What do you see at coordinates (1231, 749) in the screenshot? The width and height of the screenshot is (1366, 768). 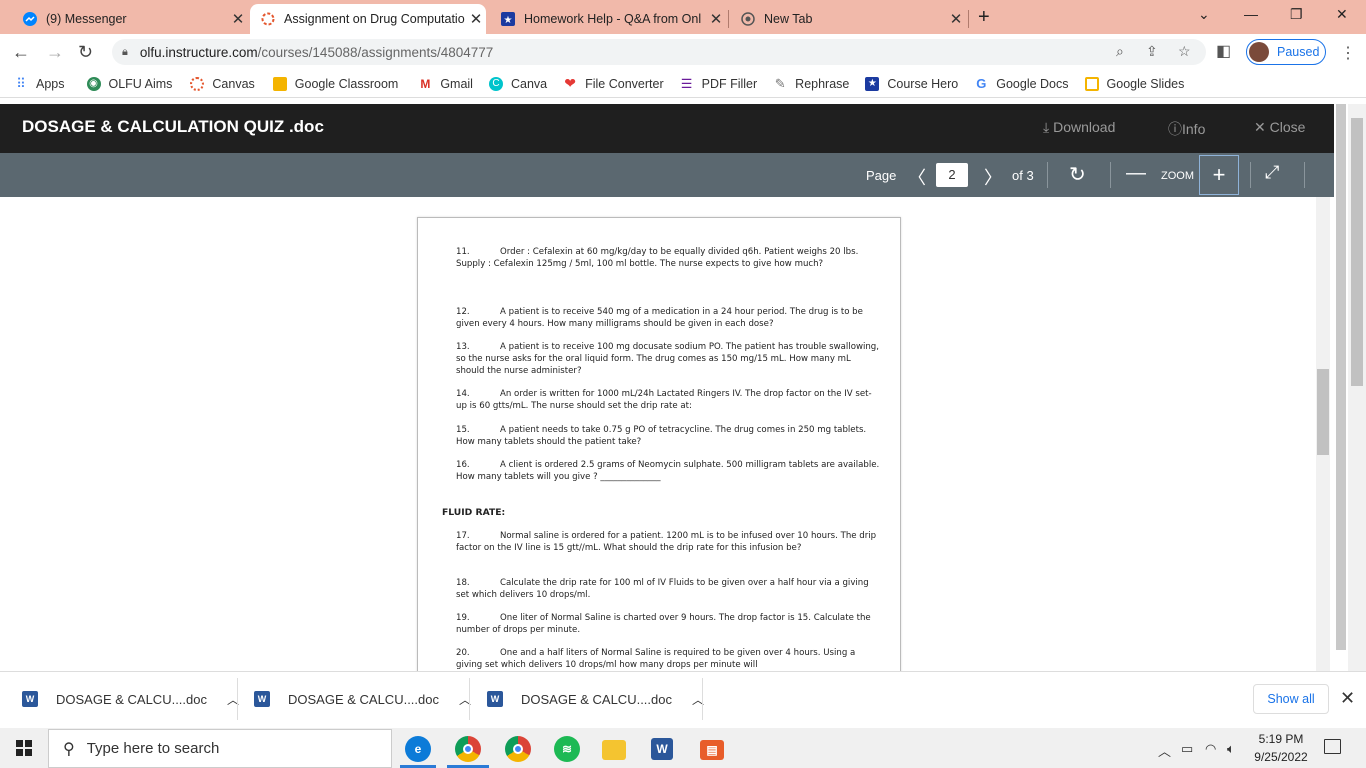 I see `volume-icon: 🔈︎` at bounding box center [1231, 749].